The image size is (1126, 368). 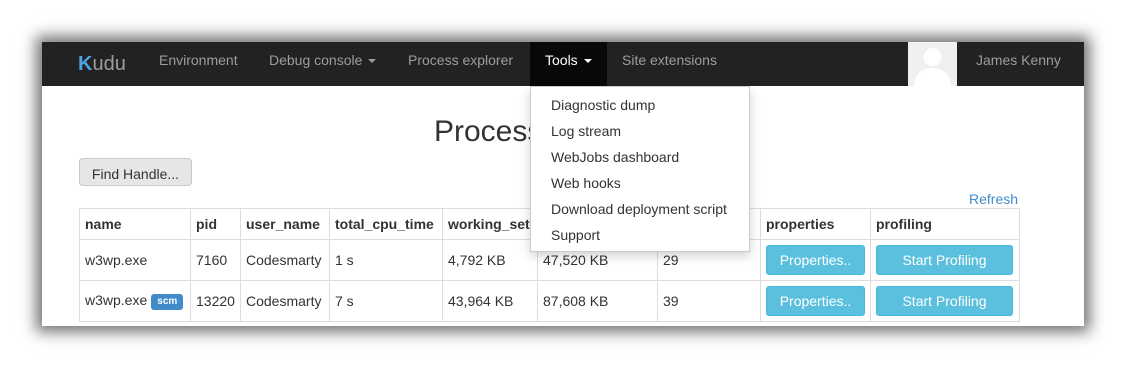 What do you see at coordinates (640, 131) in the screenshot?
I see `menu-item-log-stream: Log stream` at bounding box center [640, 131].